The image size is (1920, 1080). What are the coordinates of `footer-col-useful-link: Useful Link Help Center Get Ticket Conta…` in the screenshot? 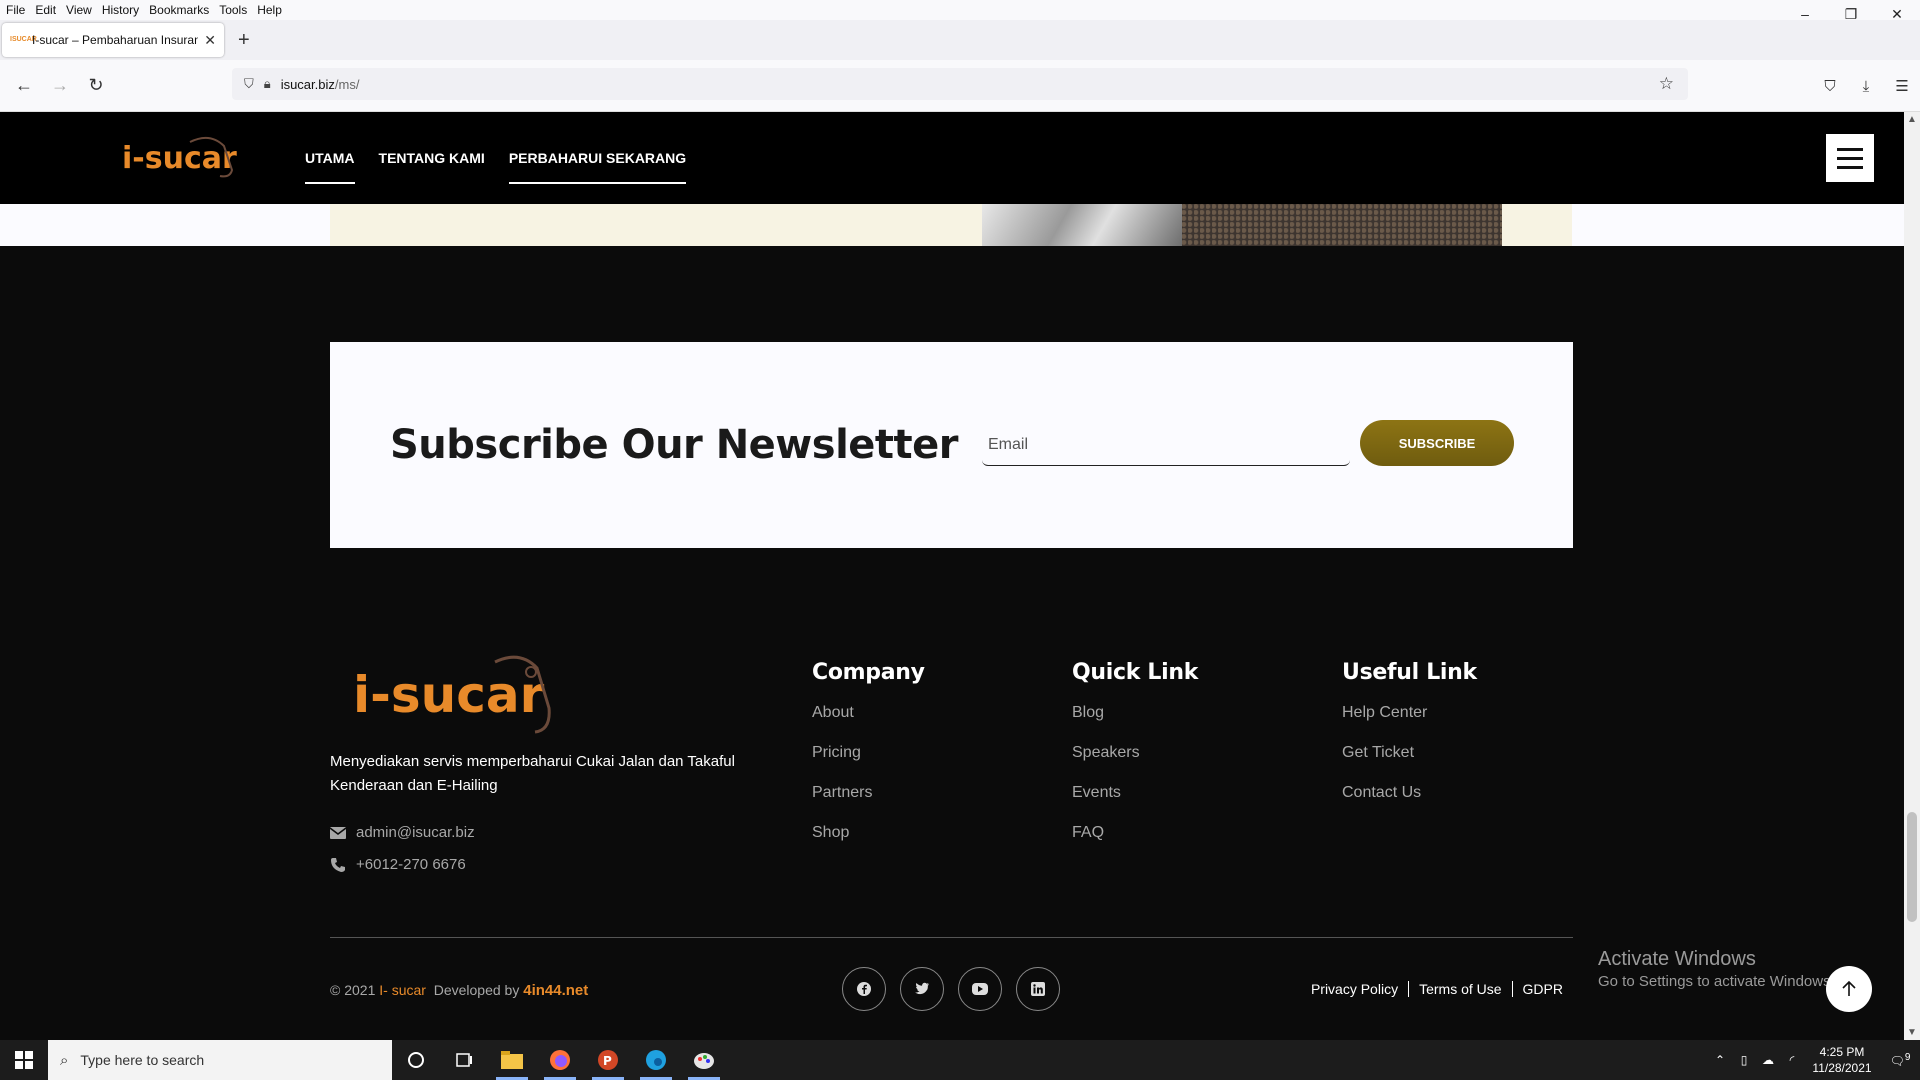 It's located at (1409, 741).